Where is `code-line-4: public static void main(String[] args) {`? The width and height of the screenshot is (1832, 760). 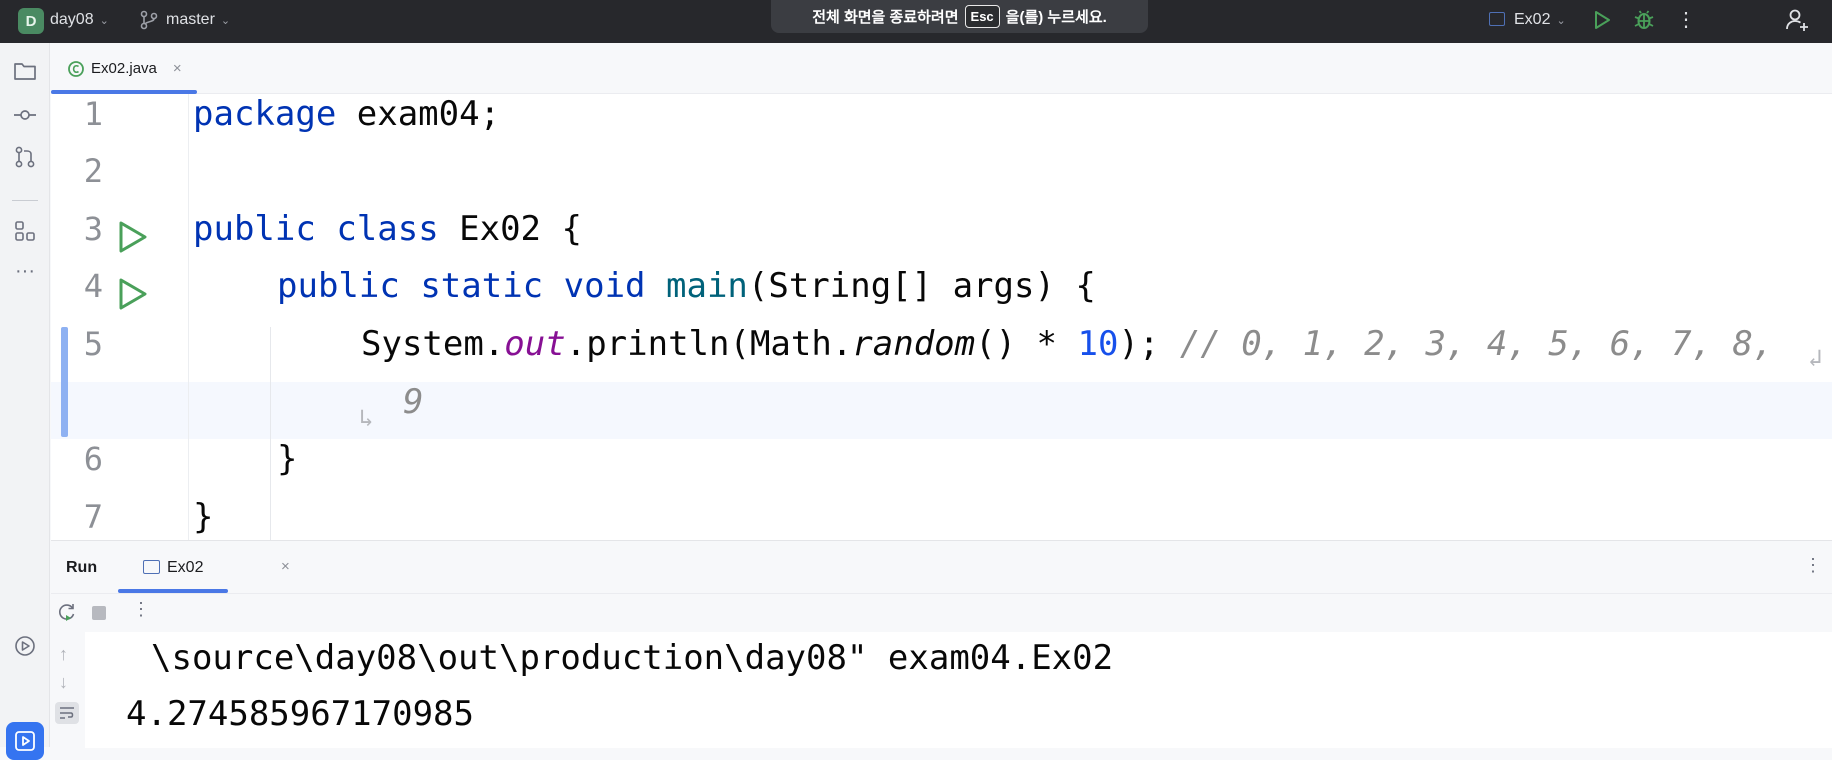
code-line-4: public static void main(String[] args) { is located at coordinates (686, 286).